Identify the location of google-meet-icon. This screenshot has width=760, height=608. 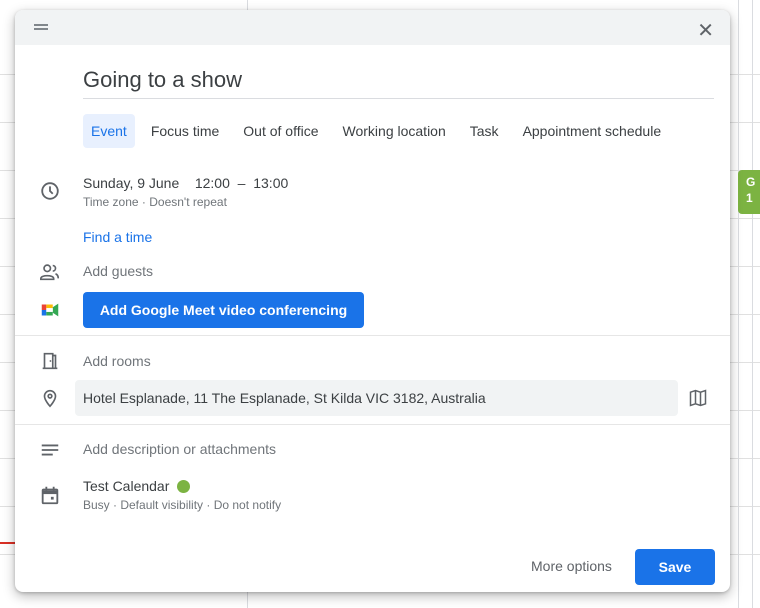
(50, 310).